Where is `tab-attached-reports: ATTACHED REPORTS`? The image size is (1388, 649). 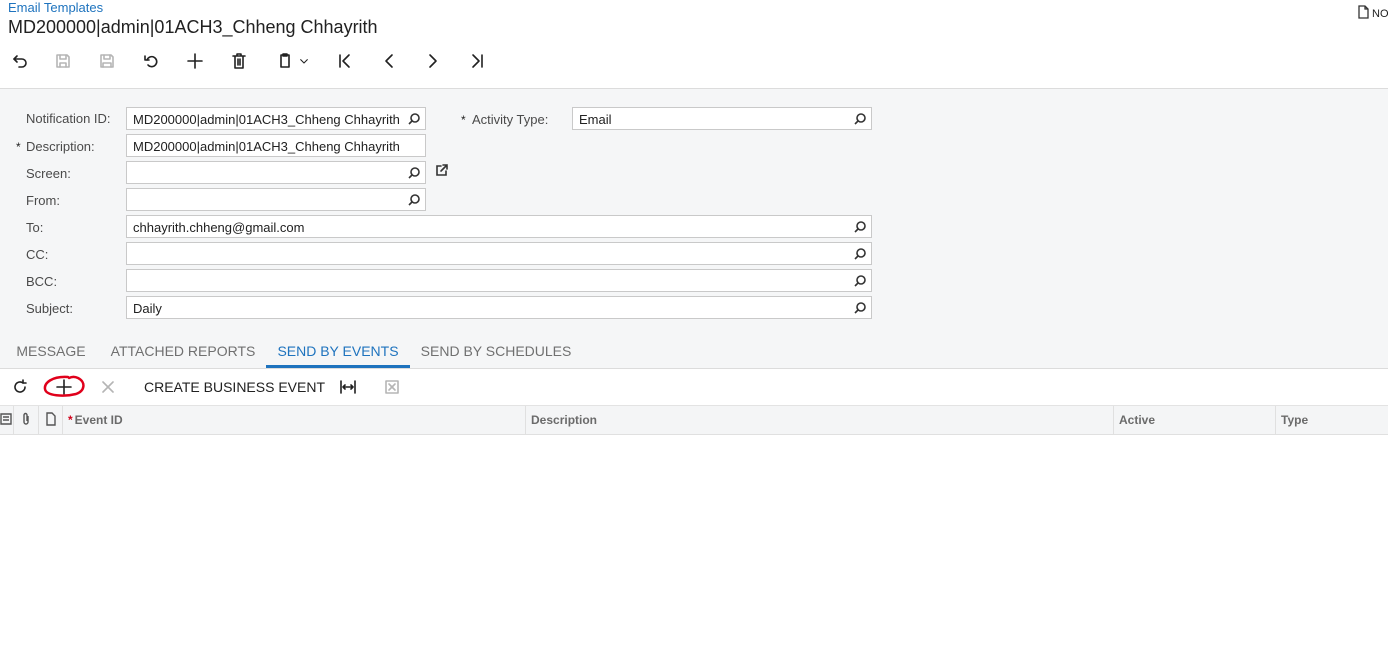 tab-attached-reports: ATTACHED REPORTS is located at coordinates (183, 352).